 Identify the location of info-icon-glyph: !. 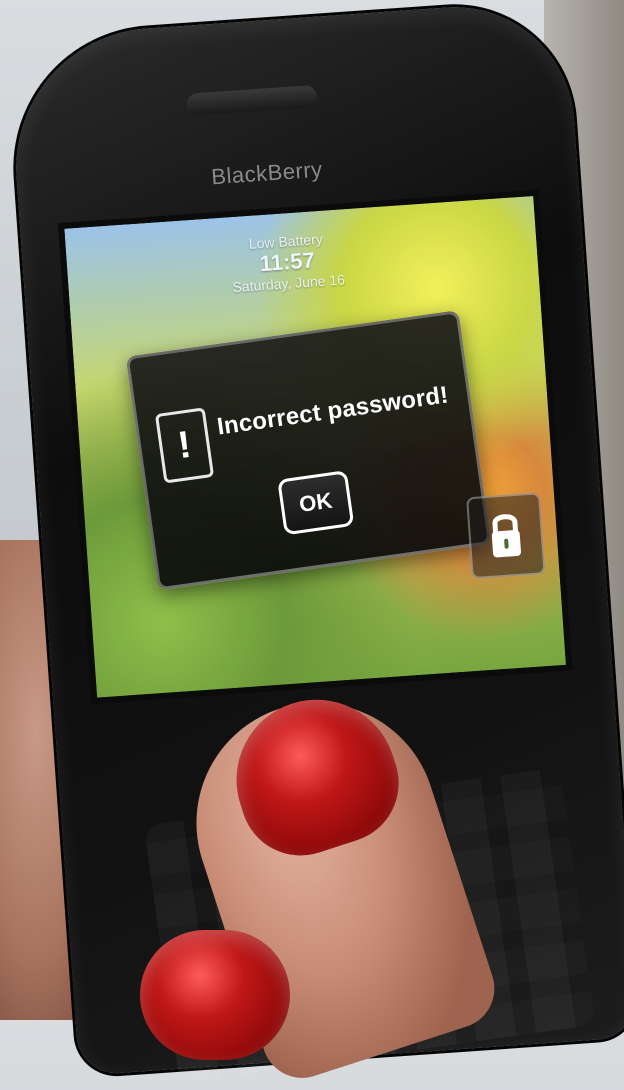
(184, 445).